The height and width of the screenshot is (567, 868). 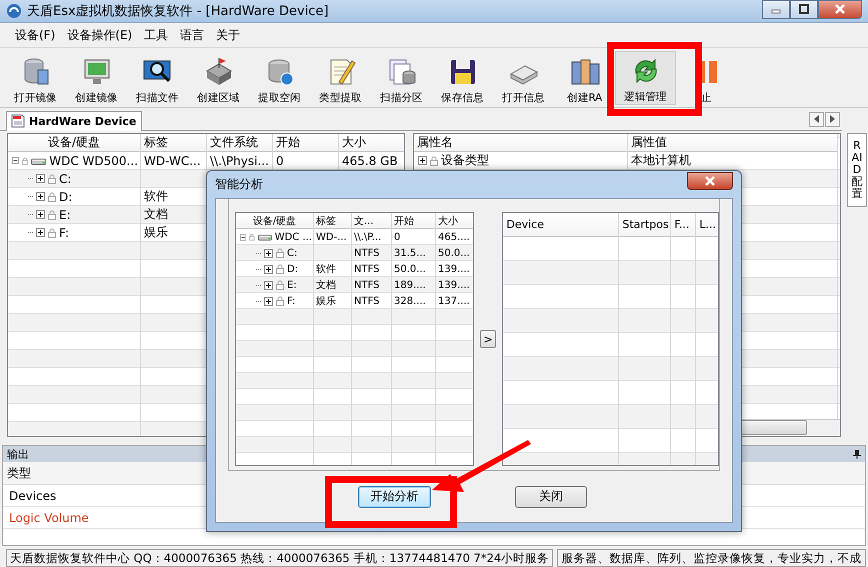 I want to click on tree-item: 设备类型, so click(x=465, y=161).